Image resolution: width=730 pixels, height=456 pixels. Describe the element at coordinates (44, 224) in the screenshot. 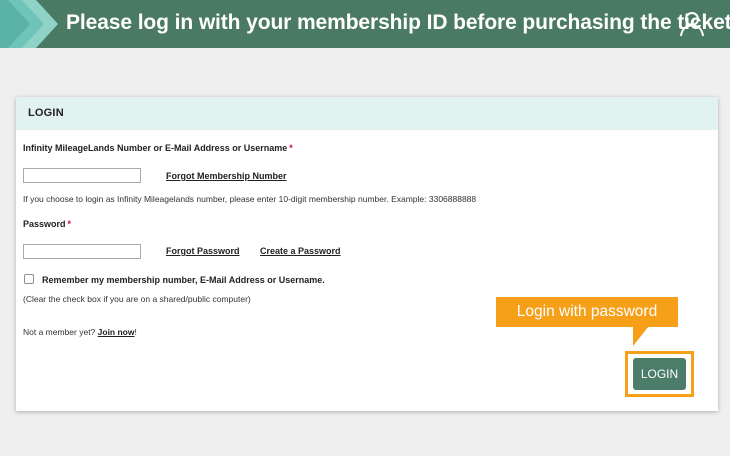

I see `password-label-text: Password` at that location.